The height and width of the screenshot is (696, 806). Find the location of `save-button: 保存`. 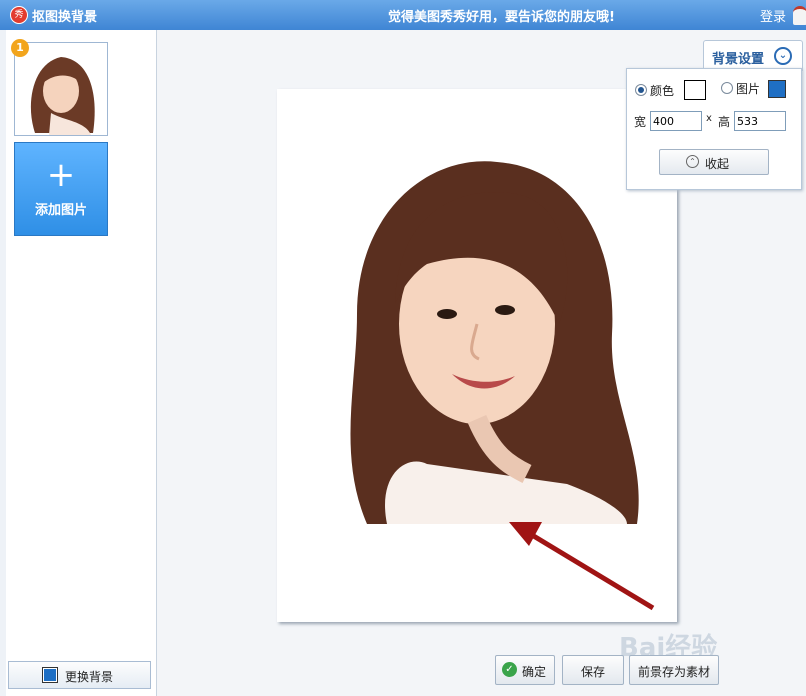

save-button: 保存 is located at coordinates (593, 670).